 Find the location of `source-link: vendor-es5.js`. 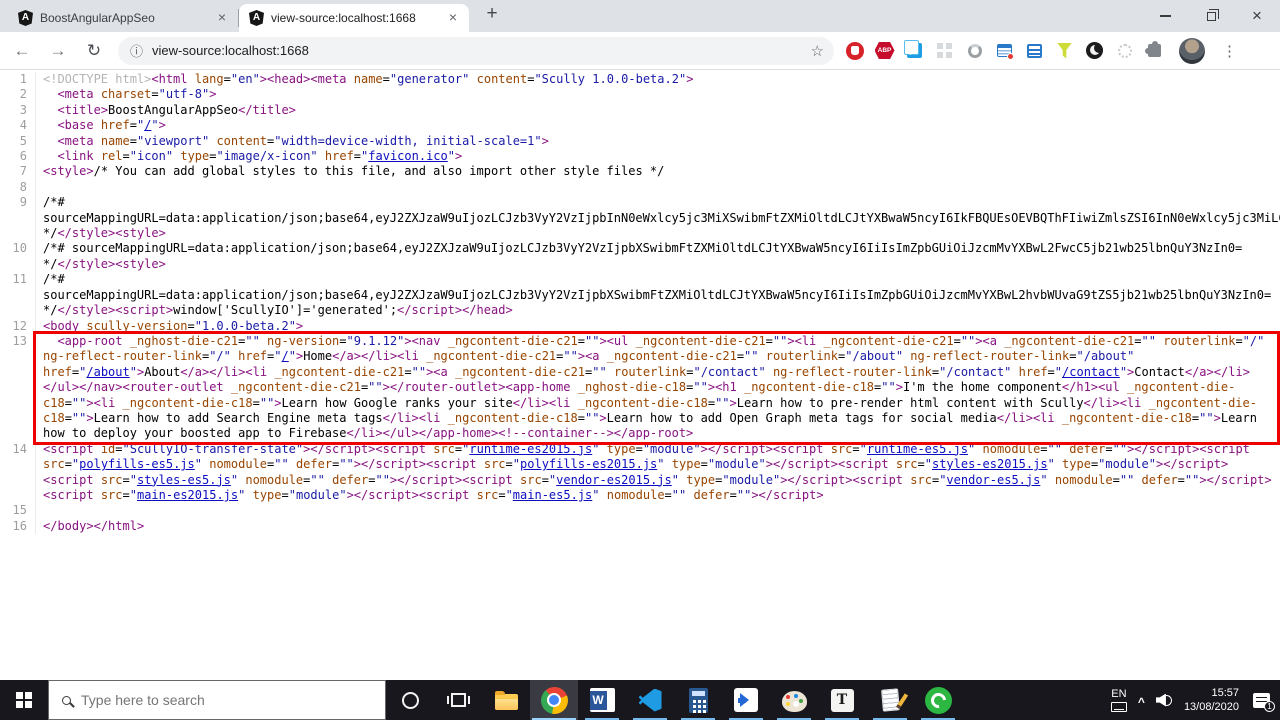

source-link: vendor-es5.js is located at coordinates (993, 480).